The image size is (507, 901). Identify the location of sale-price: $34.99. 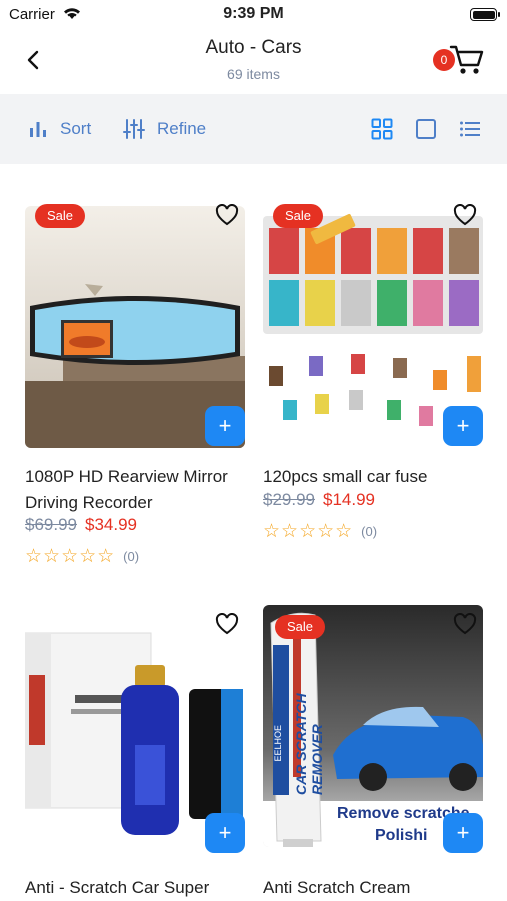
(111, 524).